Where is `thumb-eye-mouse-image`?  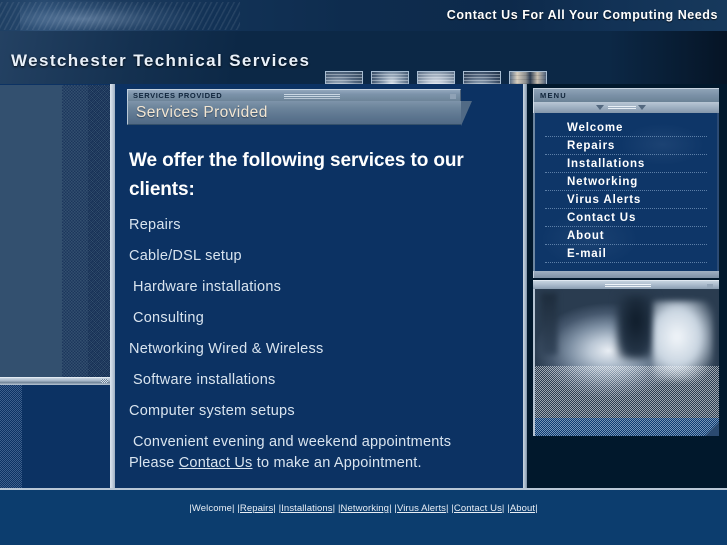
thumb-eye-mouse-image is located at coordinates (436, 77).